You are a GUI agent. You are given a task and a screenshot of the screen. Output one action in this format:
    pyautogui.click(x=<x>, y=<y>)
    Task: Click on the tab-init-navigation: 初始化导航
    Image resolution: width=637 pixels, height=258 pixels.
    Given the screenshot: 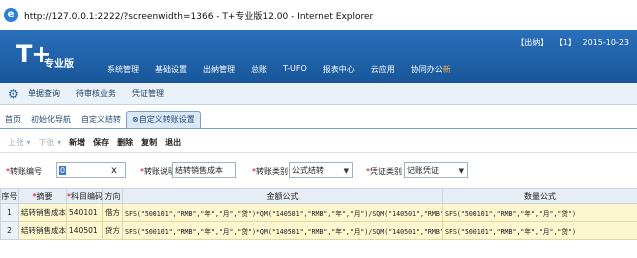 What is the action you would take?
    pyautogui.click(x=51, y=120)
    